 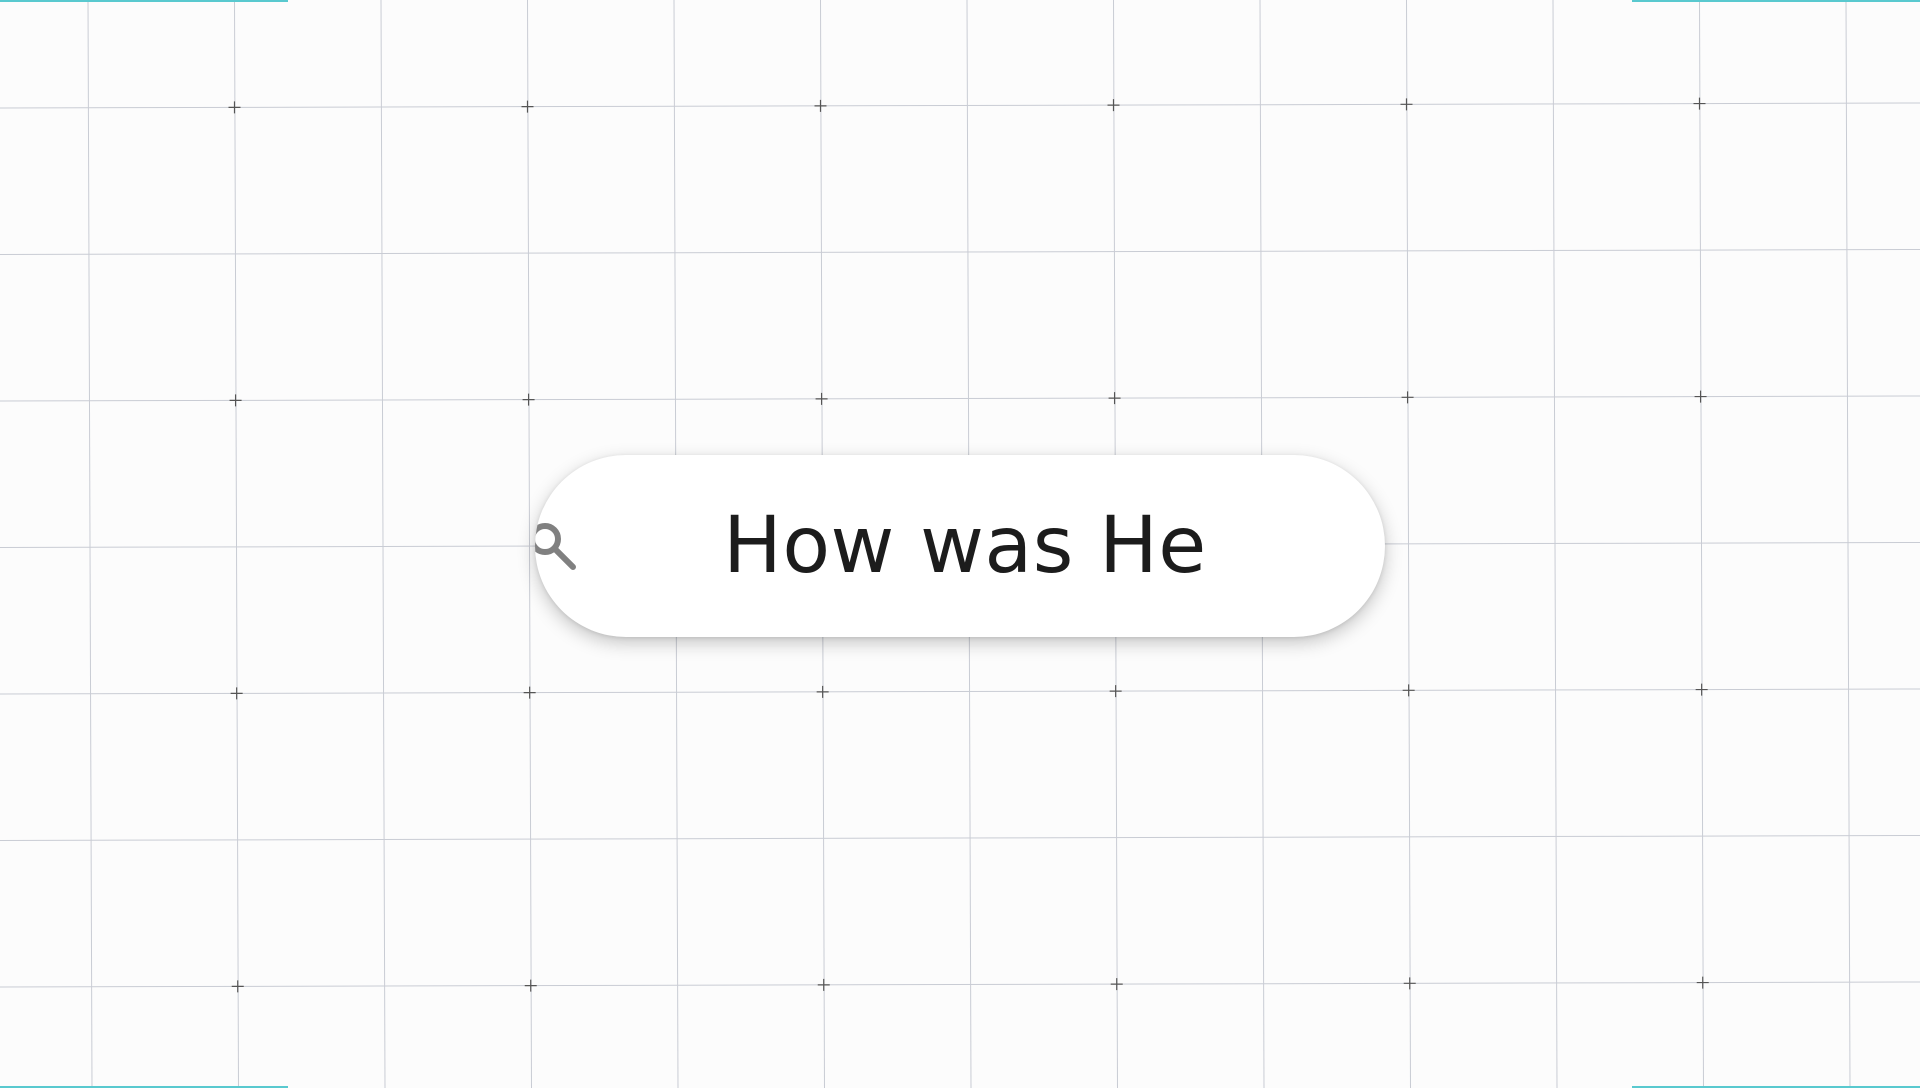 I want to click on corner-accent-top-left, so click(x=144, y=1).